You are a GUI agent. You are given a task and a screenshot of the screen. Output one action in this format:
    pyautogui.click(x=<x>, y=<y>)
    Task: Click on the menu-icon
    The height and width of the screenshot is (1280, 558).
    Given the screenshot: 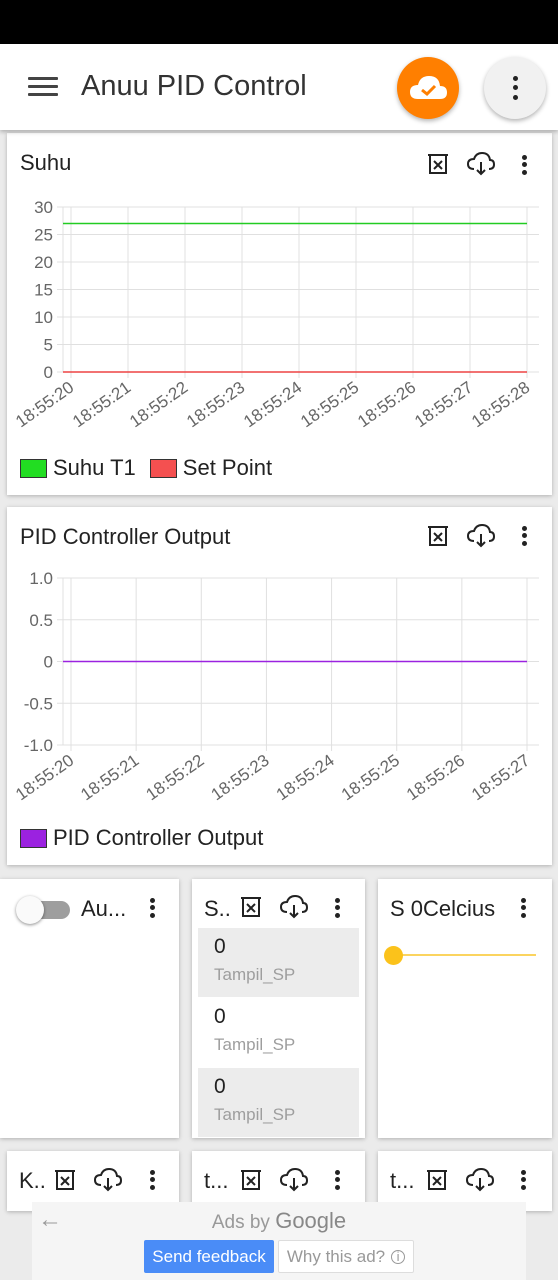 What is the action you would take?
    pyautogui.click(x=43, y=87)
    